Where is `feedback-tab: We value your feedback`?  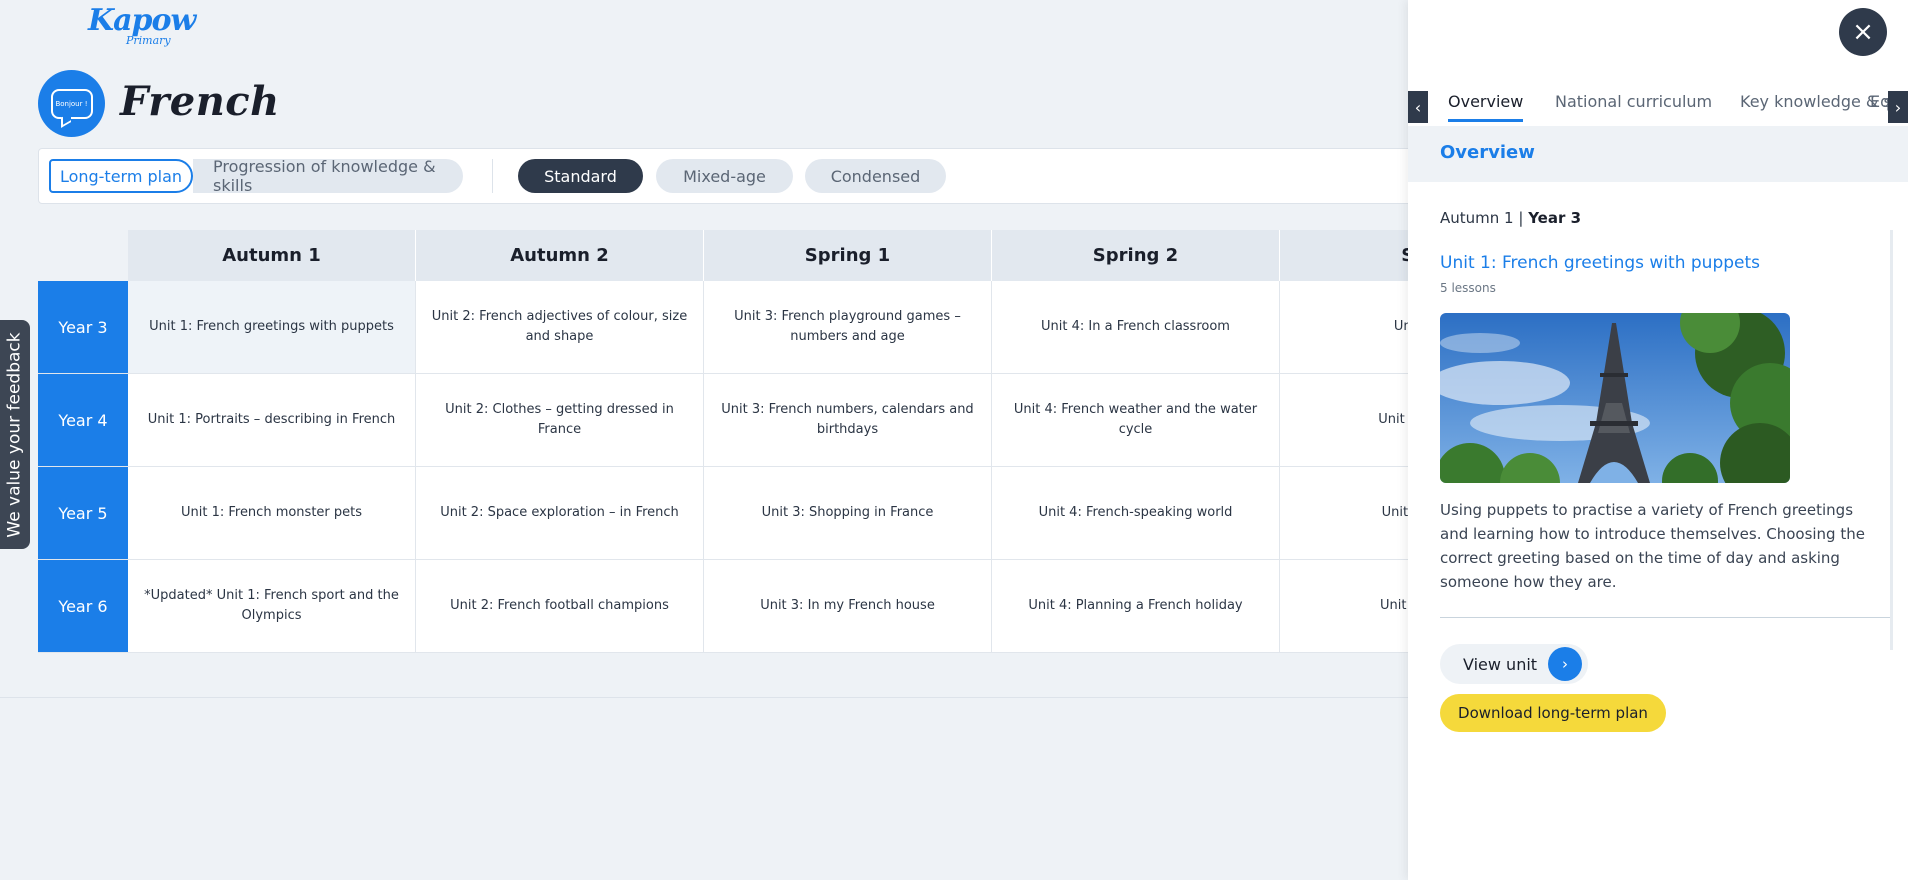 feedback-tab: We value your feedback is located at coordinates (15, 434).